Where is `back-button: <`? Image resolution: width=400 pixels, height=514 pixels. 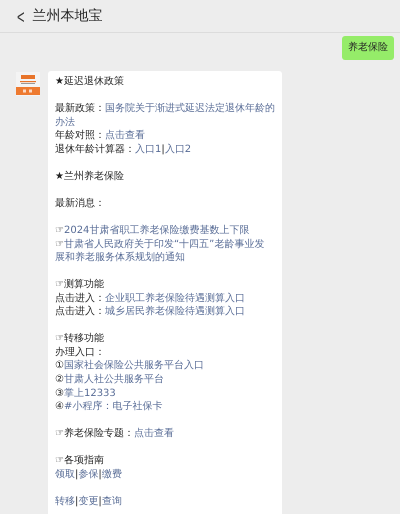
back-button: < is located at coordinates (21, 16).